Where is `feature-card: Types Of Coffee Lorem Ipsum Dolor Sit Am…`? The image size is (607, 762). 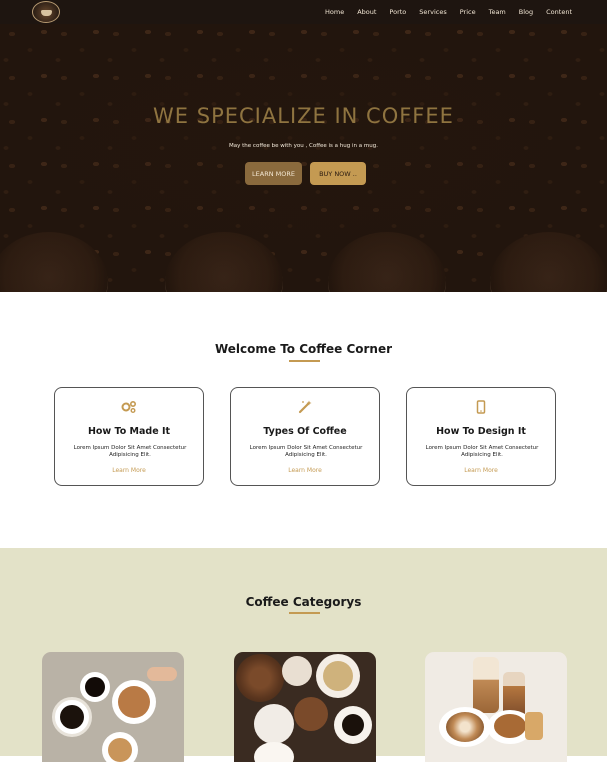 feature-card: Types Of Coffee Lorem Ipsum Dolor Sit Am… is located at coordinates (305, 436).